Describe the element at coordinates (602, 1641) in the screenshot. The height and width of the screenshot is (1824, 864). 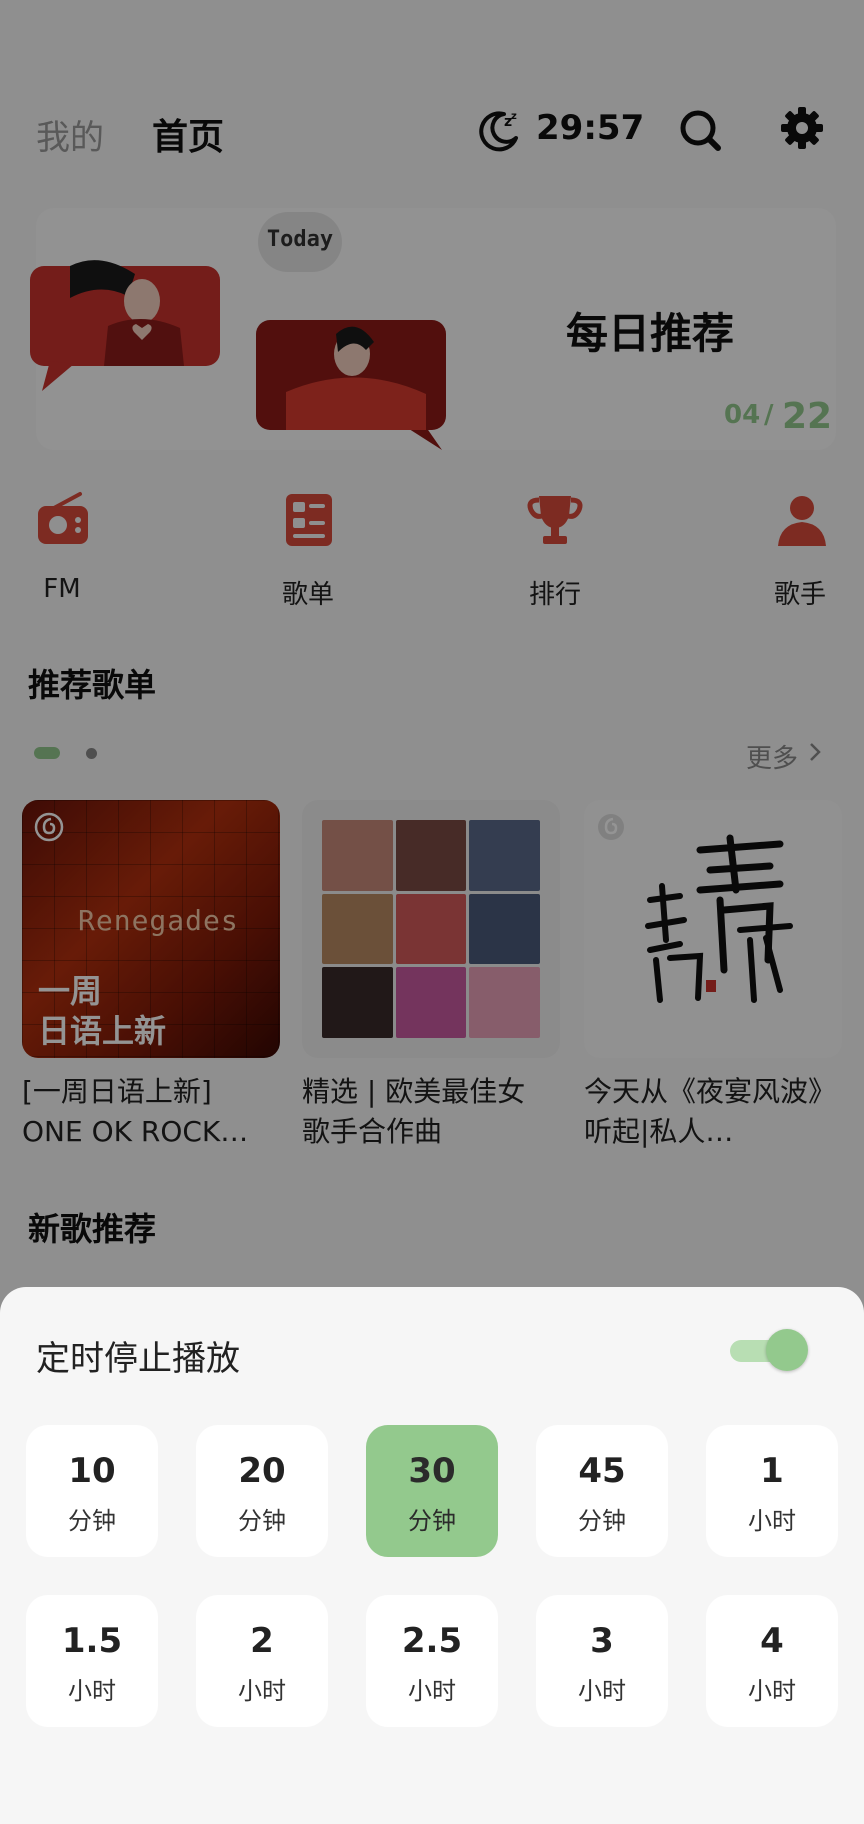
I see `option-value: 3` at that location.